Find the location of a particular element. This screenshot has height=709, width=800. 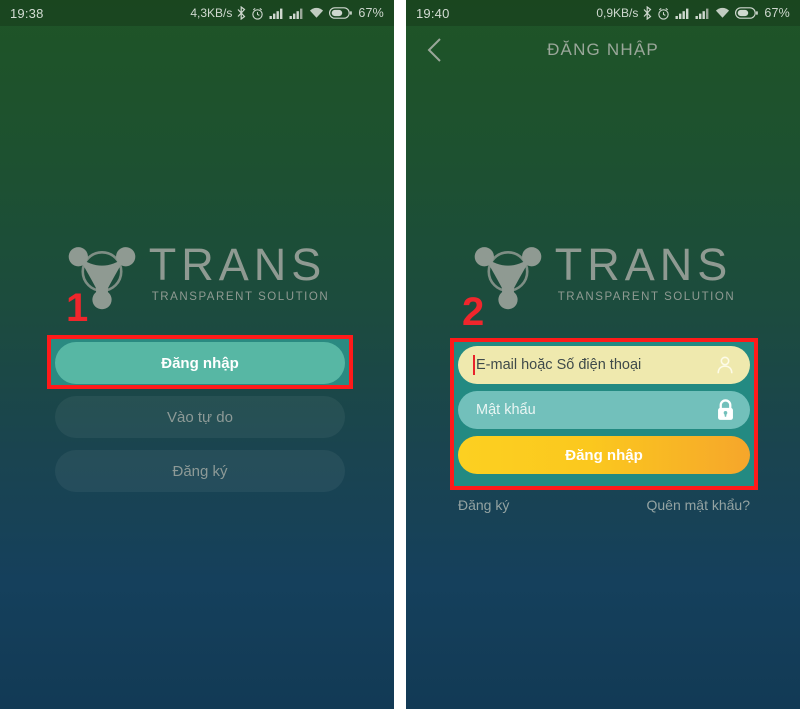

status-bar: 19:40 0,9KB/s 67% is located at coordinates (603, 13).